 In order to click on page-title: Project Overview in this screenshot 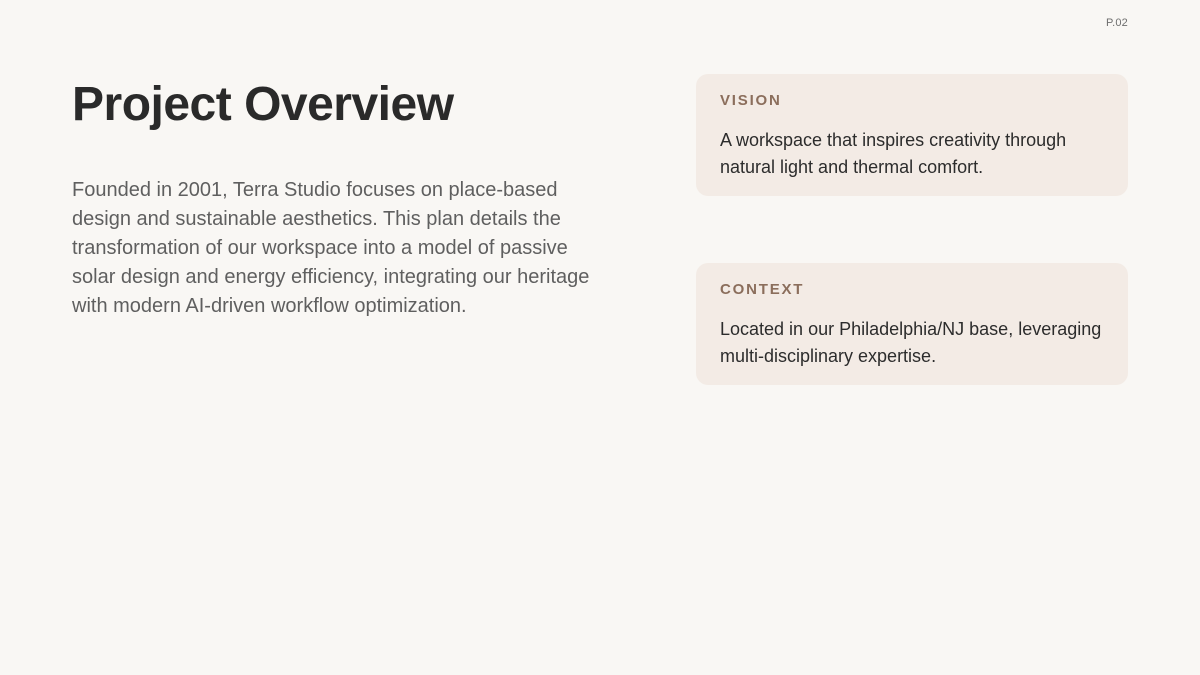, I will do `click(263, 104)`.